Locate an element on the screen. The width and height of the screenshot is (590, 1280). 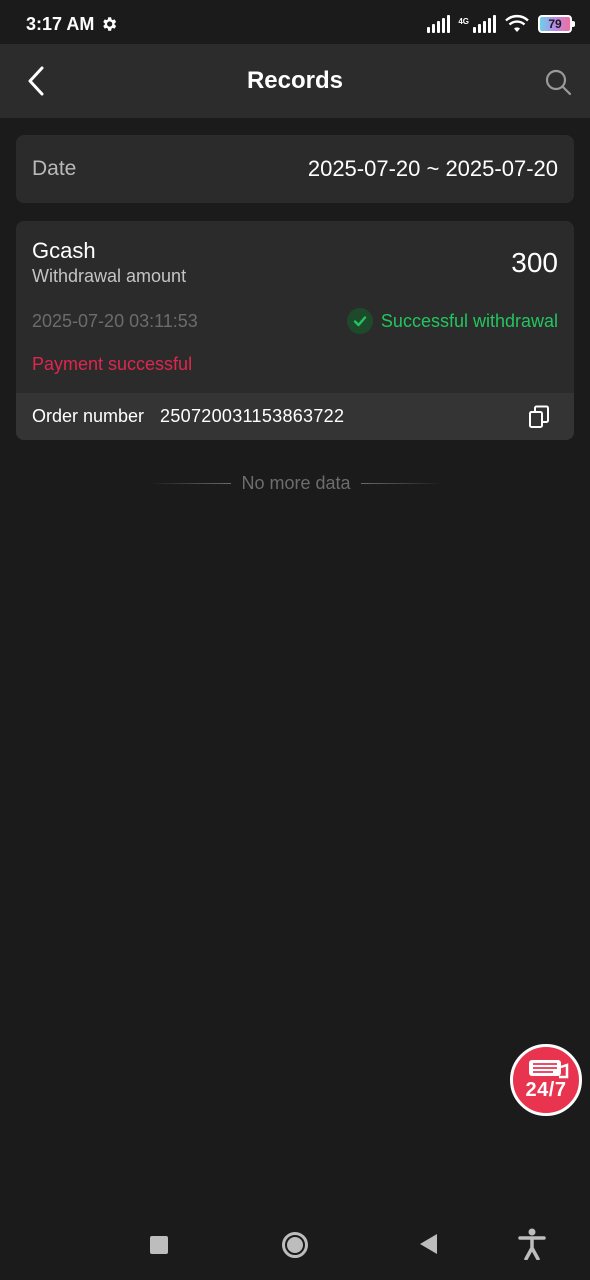
home-icon is located at coordinates (295, 1245).